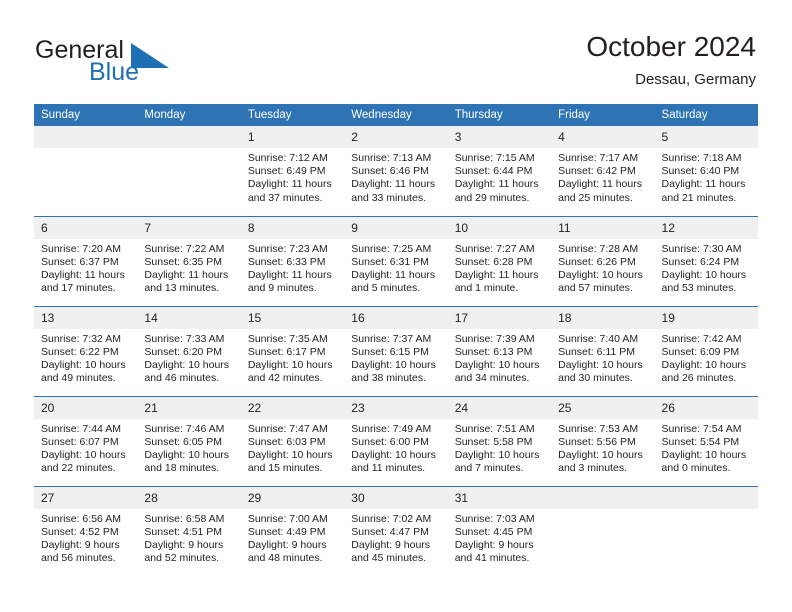 Image resolution: width=792 pixels, height=612 pixels. Describe the element at coordinates (390, 441) in the screenshot. I see `sunset-text: Sunset: 6:00 PM` at that location.